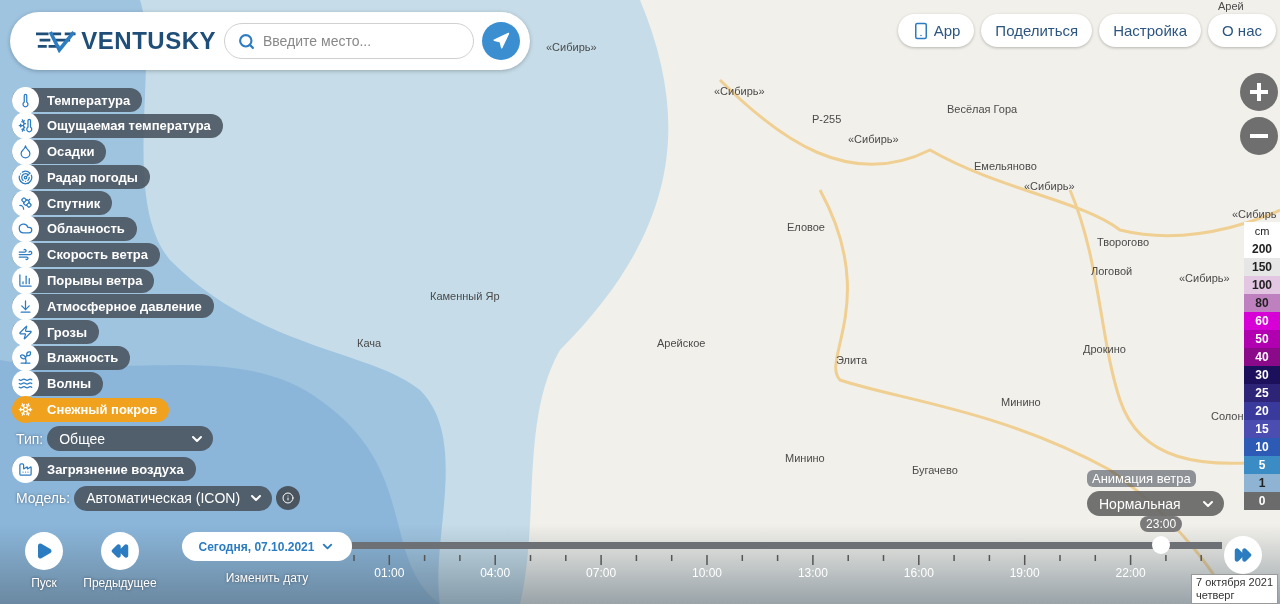 The image size is (1280, 604). What do you see at coordinates (1161, 524) in the screenshot?
I see `time-tooltip: 23:00` at bounding box center [1161, 524].